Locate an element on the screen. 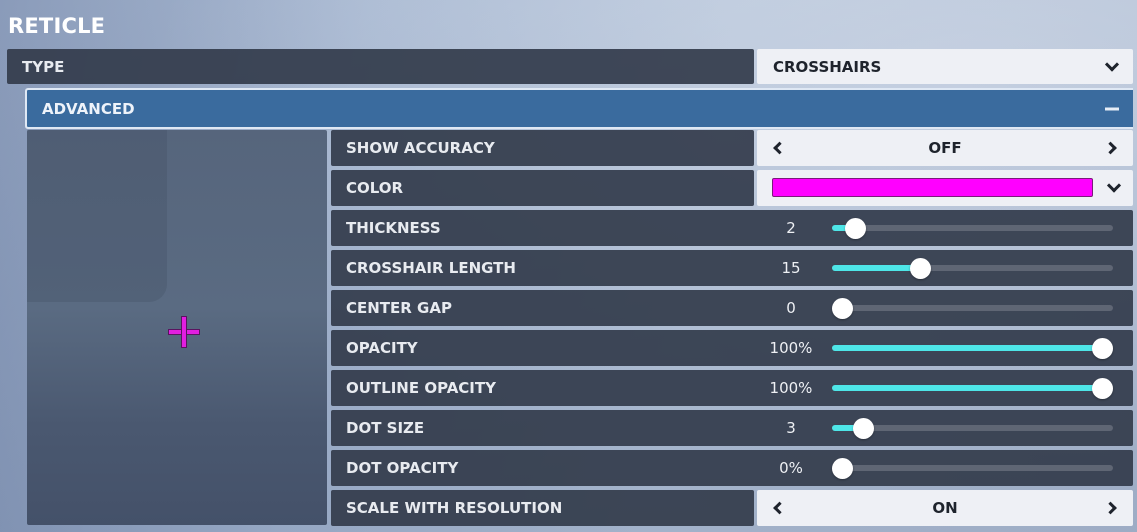  thickness-slider is located at coordinates (972, 228).